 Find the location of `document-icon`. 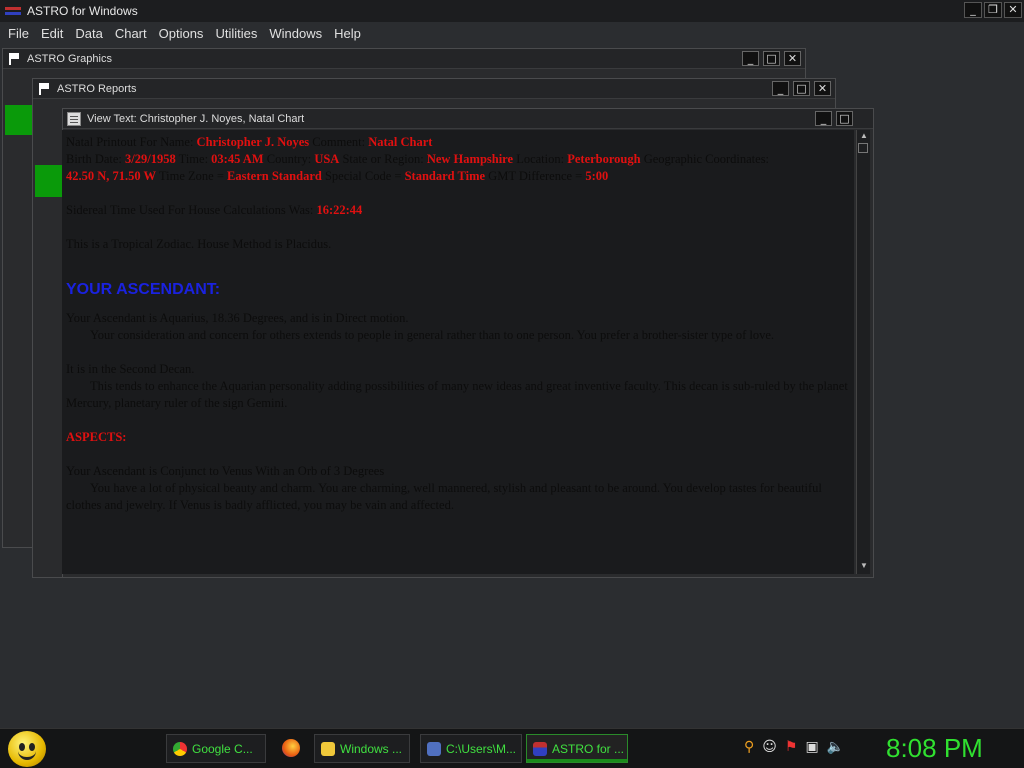

document-icon is located at coordinates (74, 118).